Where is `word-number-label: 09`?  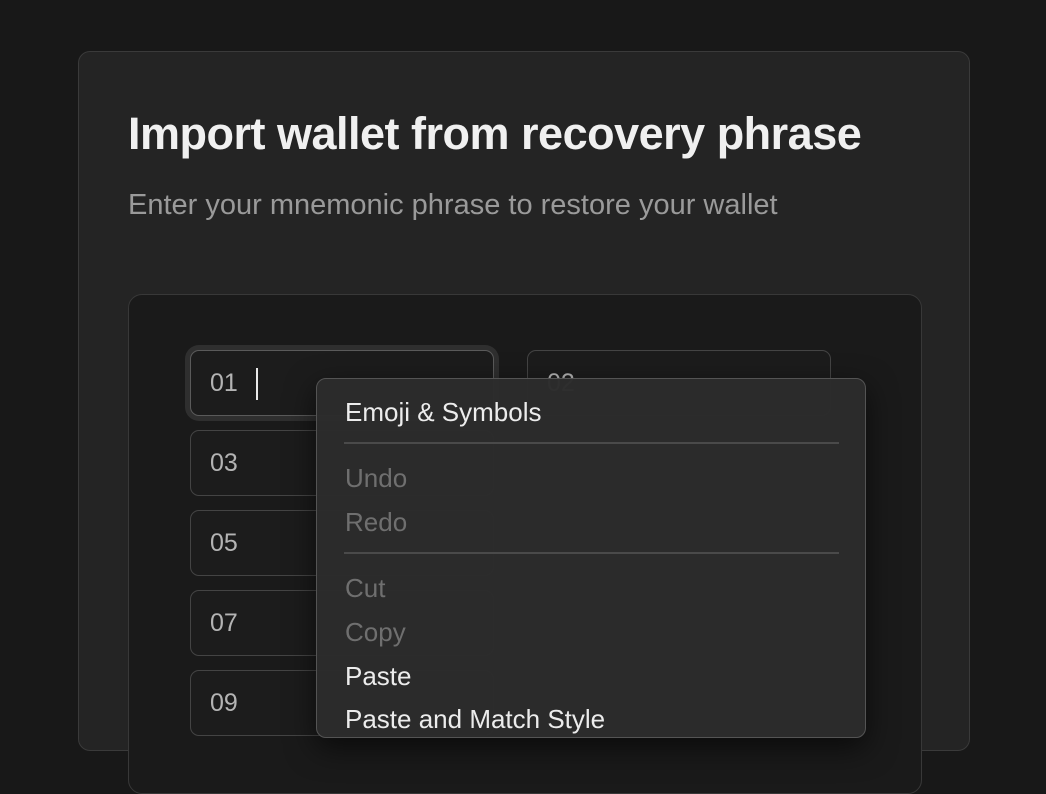
word-number-label: 09 is located at coordinates (224, 703).